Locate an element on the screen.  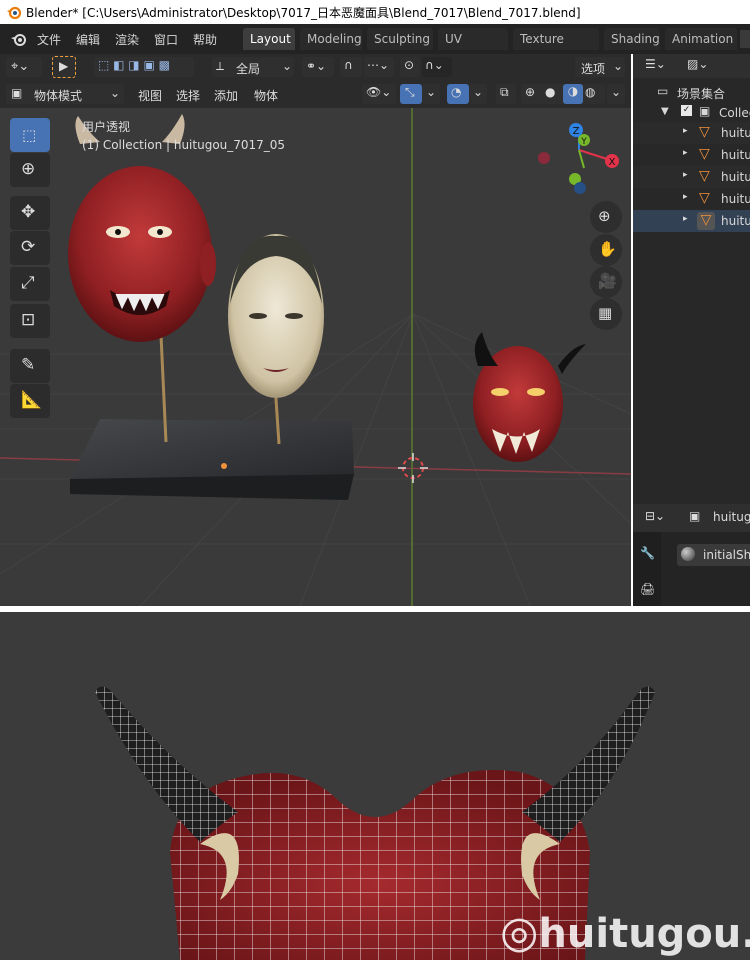
gizmo-dropdown: ⌄ is located at coordinates (431, 94).